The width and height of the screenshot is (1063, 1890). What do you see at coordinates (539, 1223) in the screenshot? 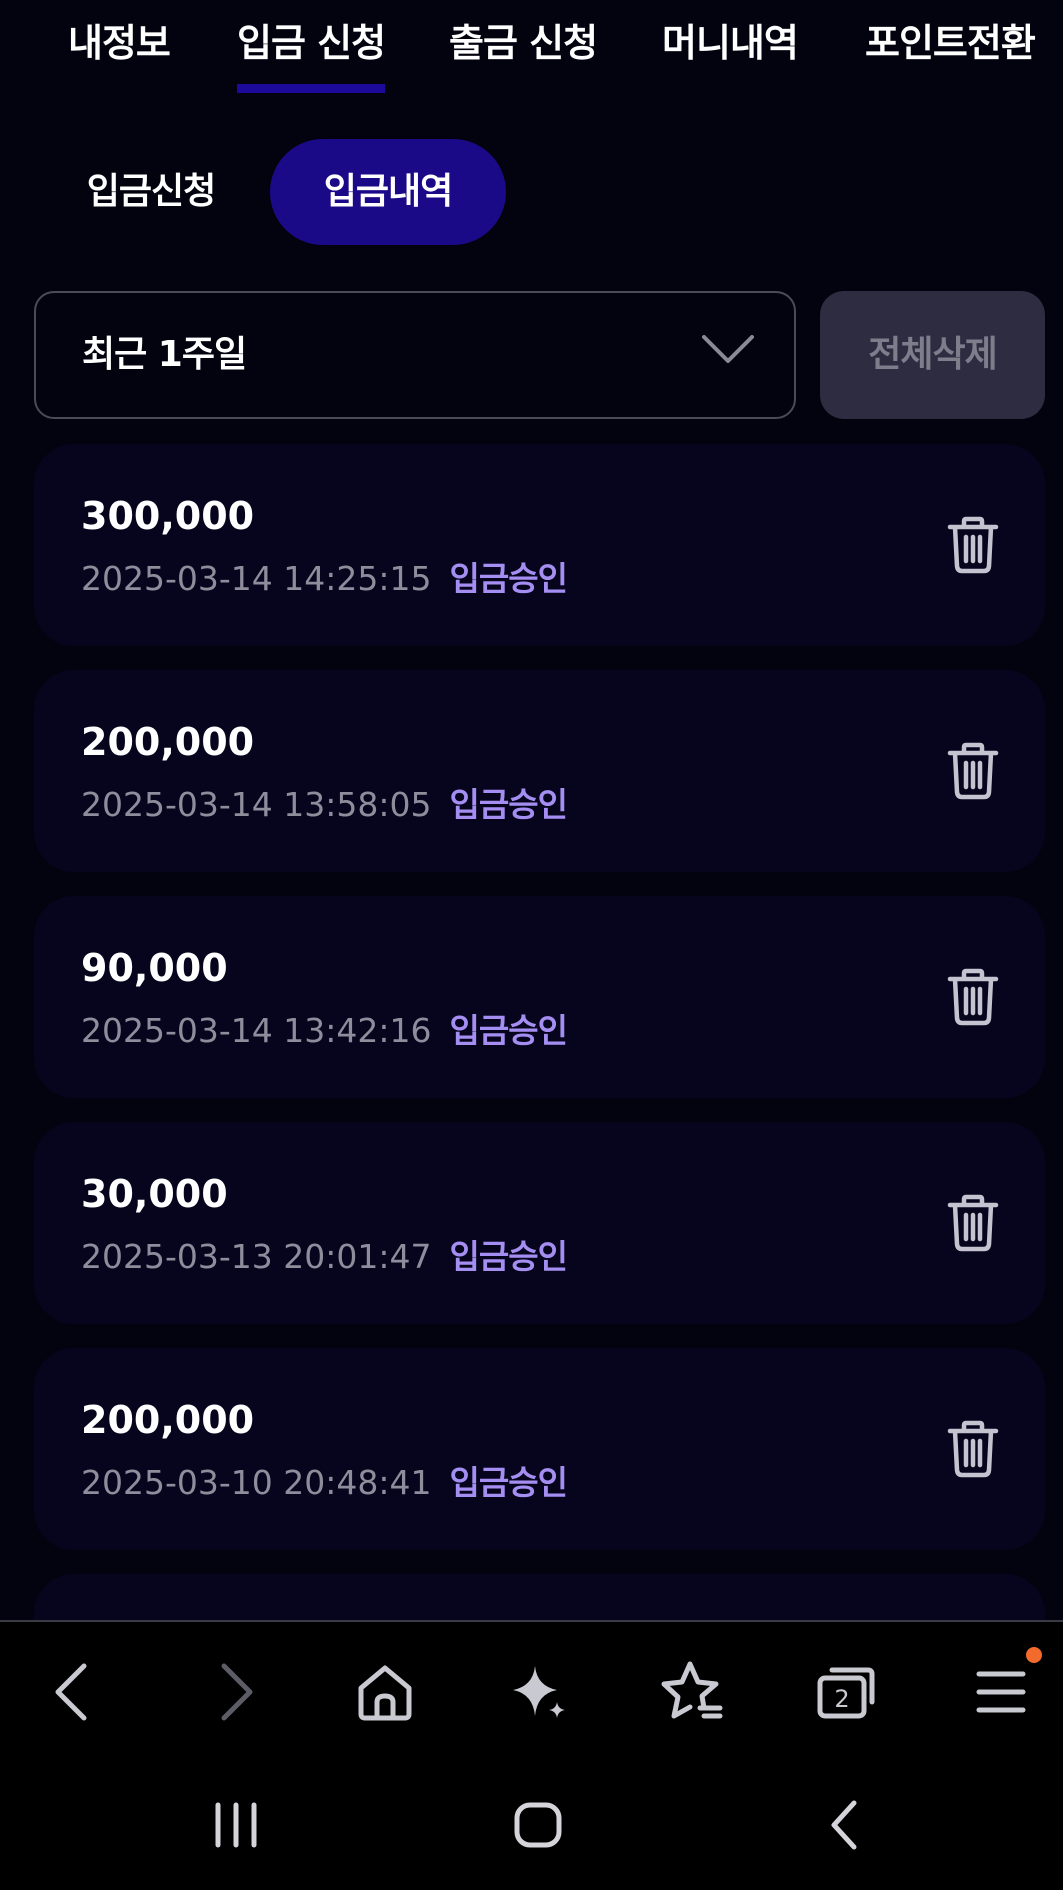
I see `list-item: 30,000 2025-03-13 20:01:47 입금승인` at bounding box center [539, 1223].